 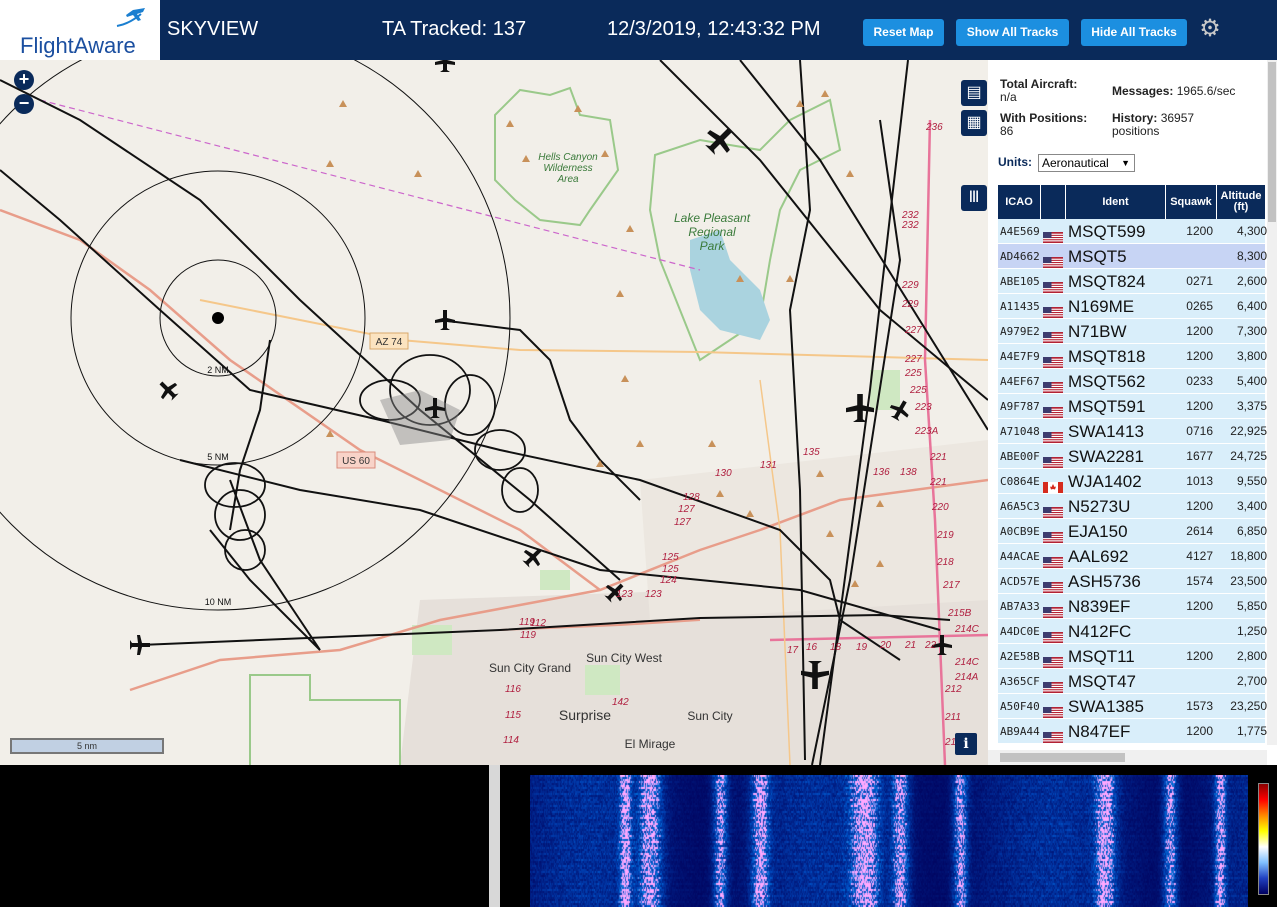 I want to click on icao-cell: A50F40, so click(x=1020, y=706).